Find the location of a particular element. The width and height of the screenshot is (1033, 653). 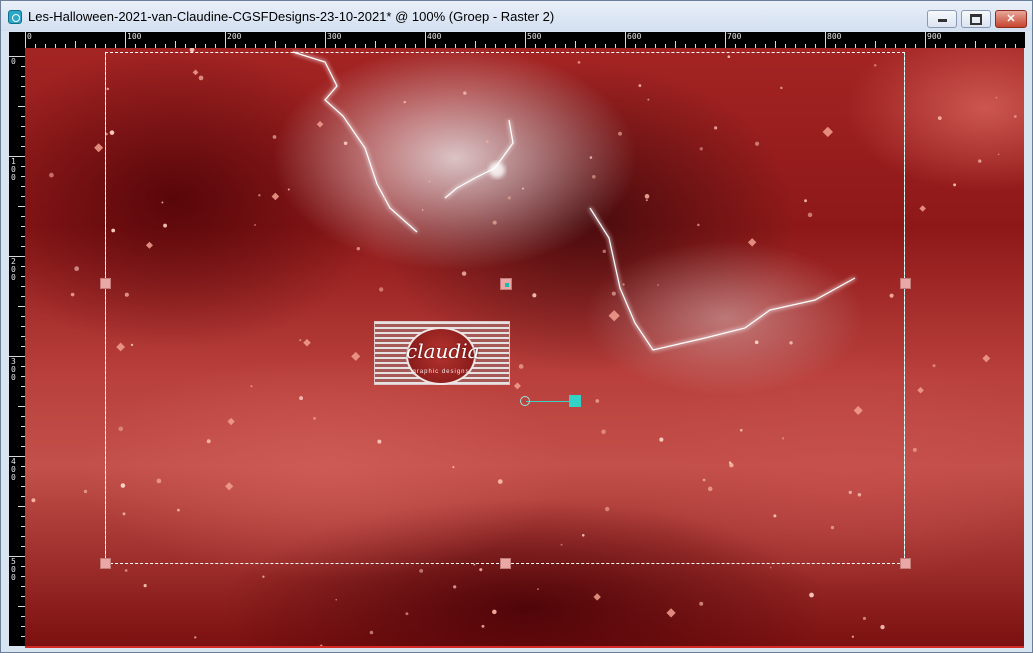

handle-bottom-middle is located at coordinates (505, 563).